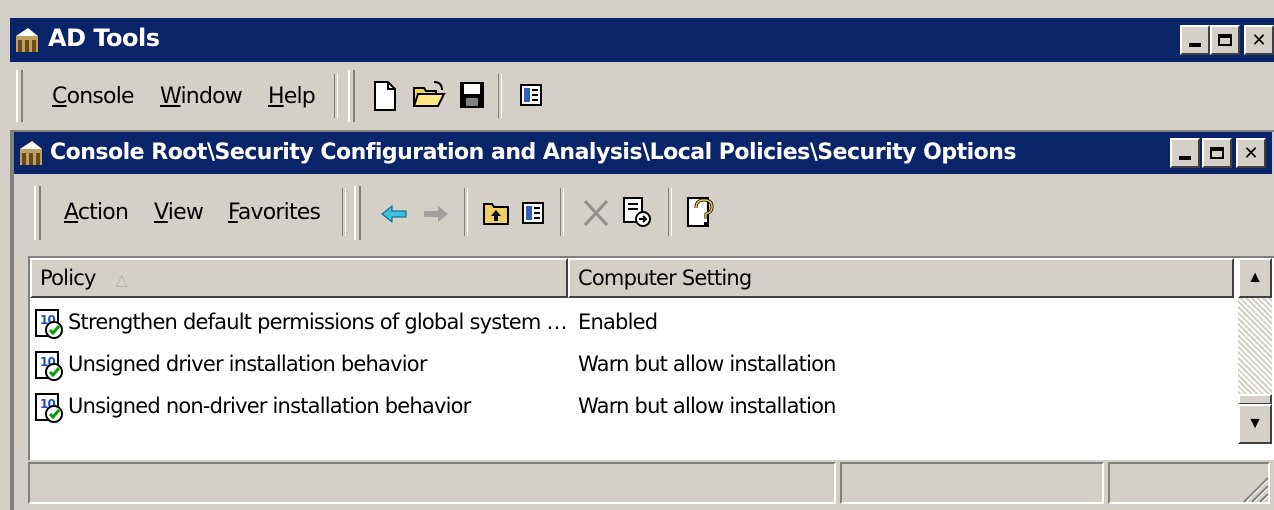 This screenshot has height=510, width=1274. What do you see at coordinates (432, 483) in the screenshot?
I see `status-panel-main` at bounding box center [432, 483].